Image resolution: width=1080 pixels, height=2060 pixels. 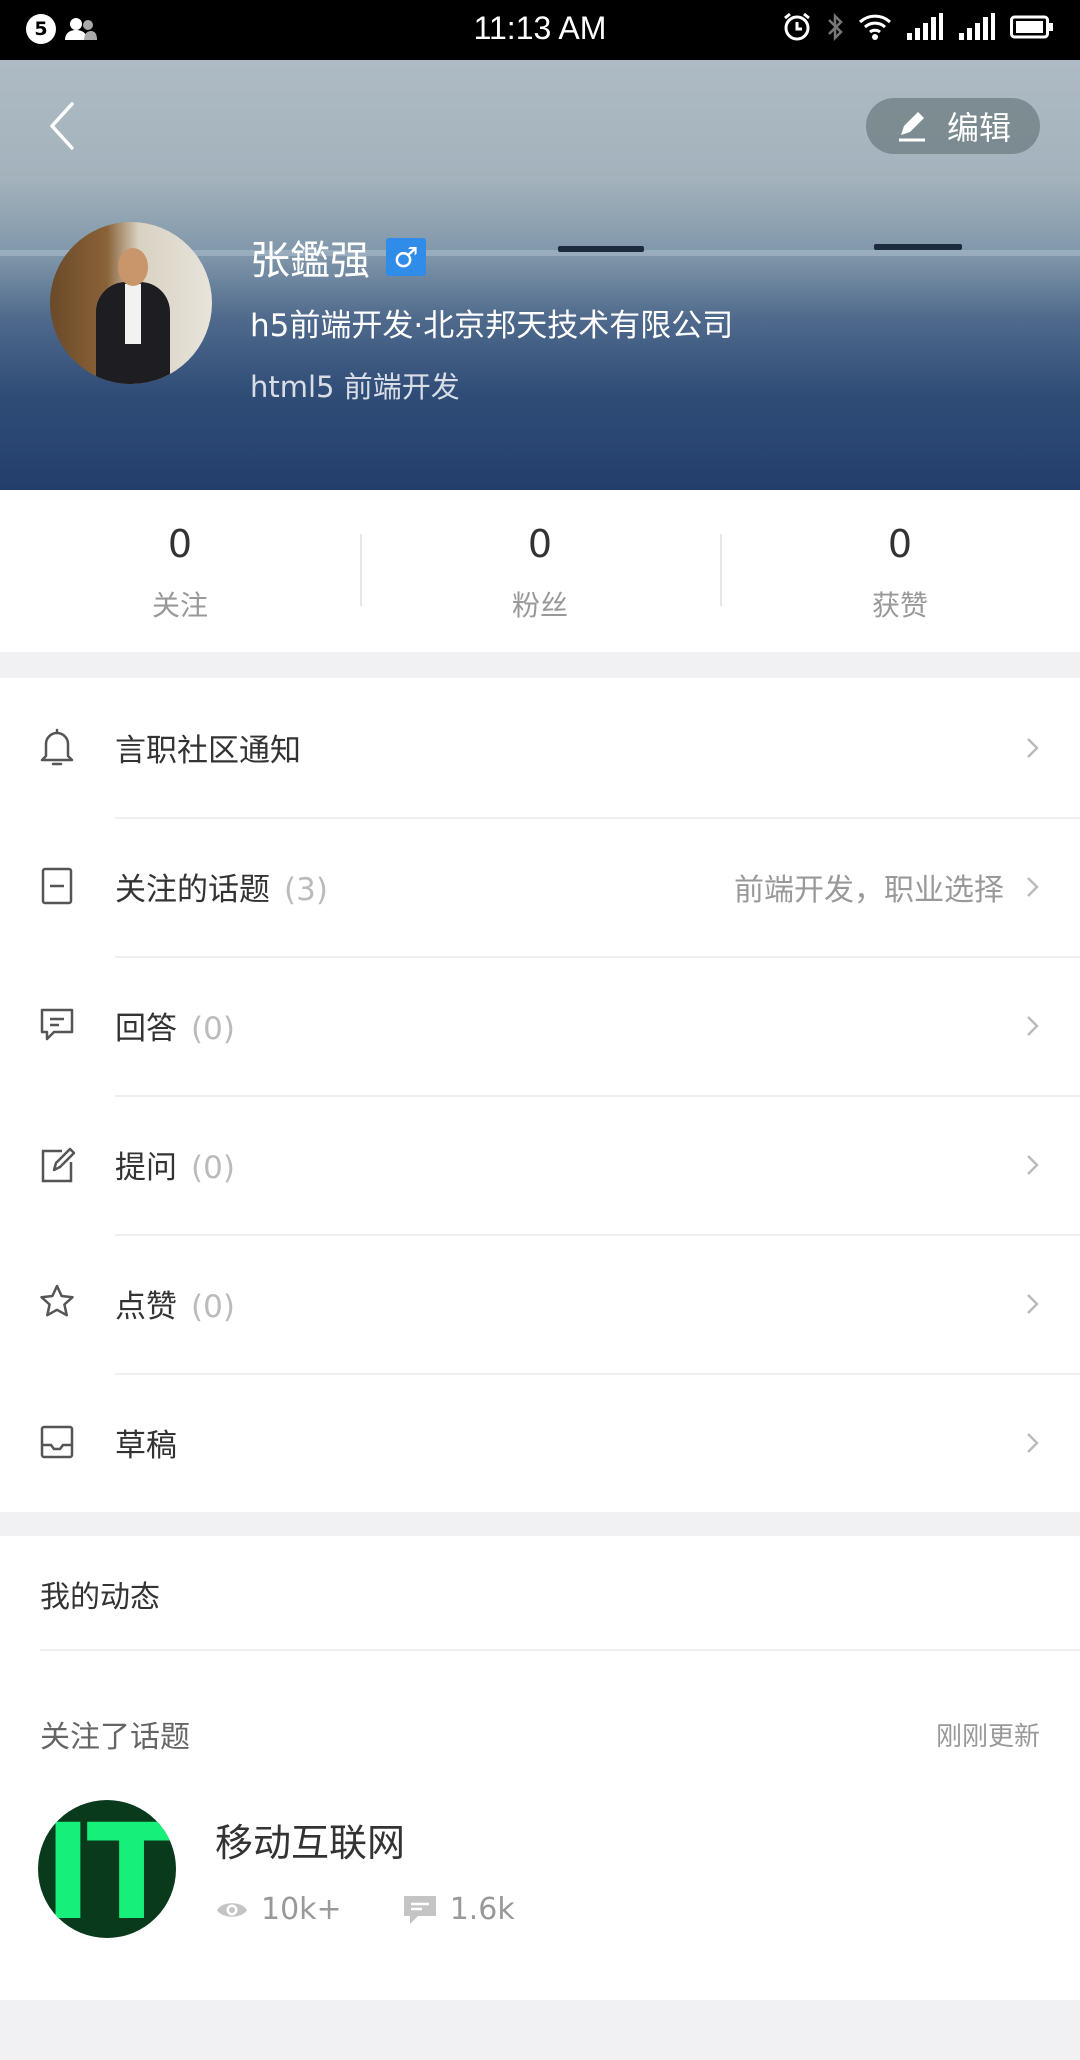 What do you see at coordinates (180, 571) in the screenshot?
I see `stat-following: 0 关注` at bounding box center [180, 571].